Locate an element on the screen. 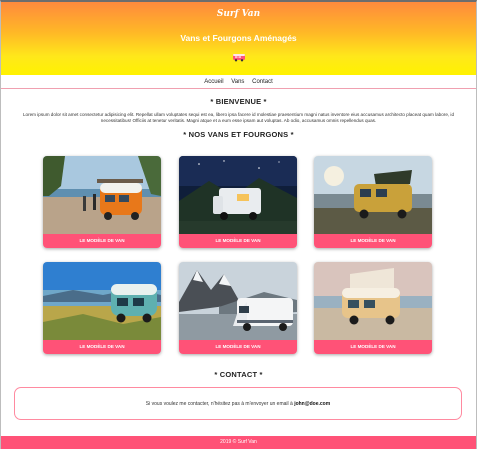 The height and width of the screenshot is (449, 477). hero-title: Vans et Fourgons Aménagés is located at coordinates (238, 38).